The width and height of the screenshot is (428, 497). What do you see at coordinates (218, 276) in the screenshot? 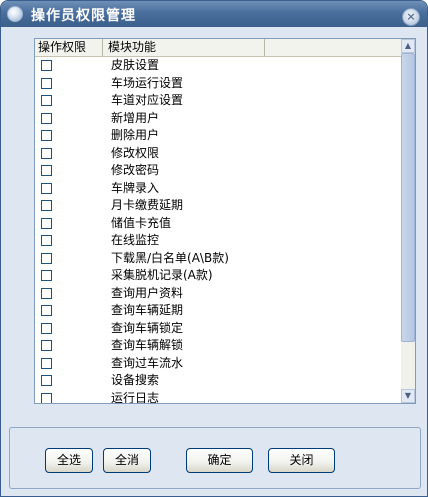
I see `list-item: 采集脱机记录(A款)` at bounding box center [218, 276].